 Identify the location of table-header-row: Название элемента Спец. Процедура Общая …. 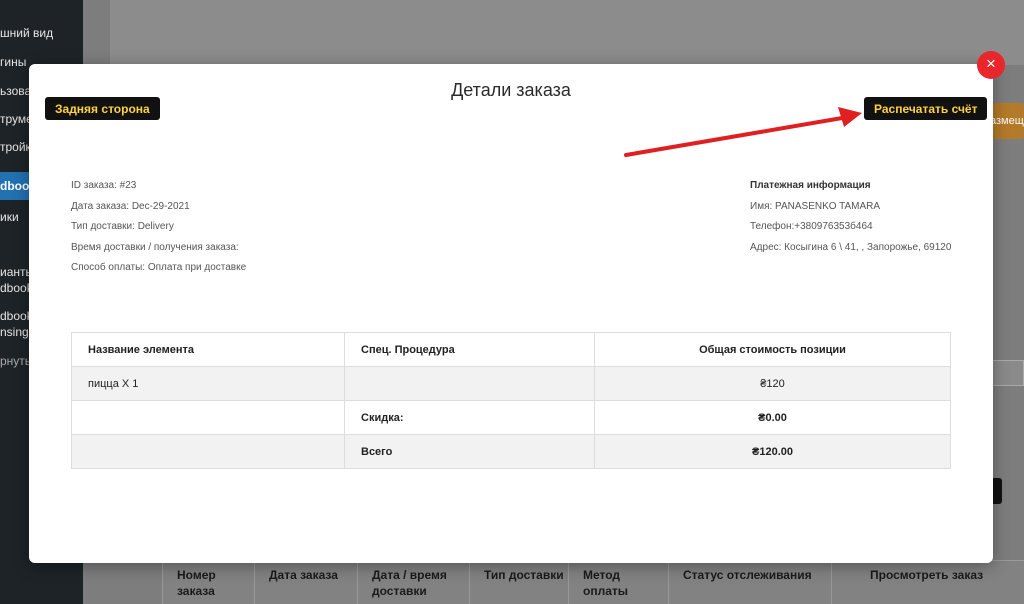
(511, 349).